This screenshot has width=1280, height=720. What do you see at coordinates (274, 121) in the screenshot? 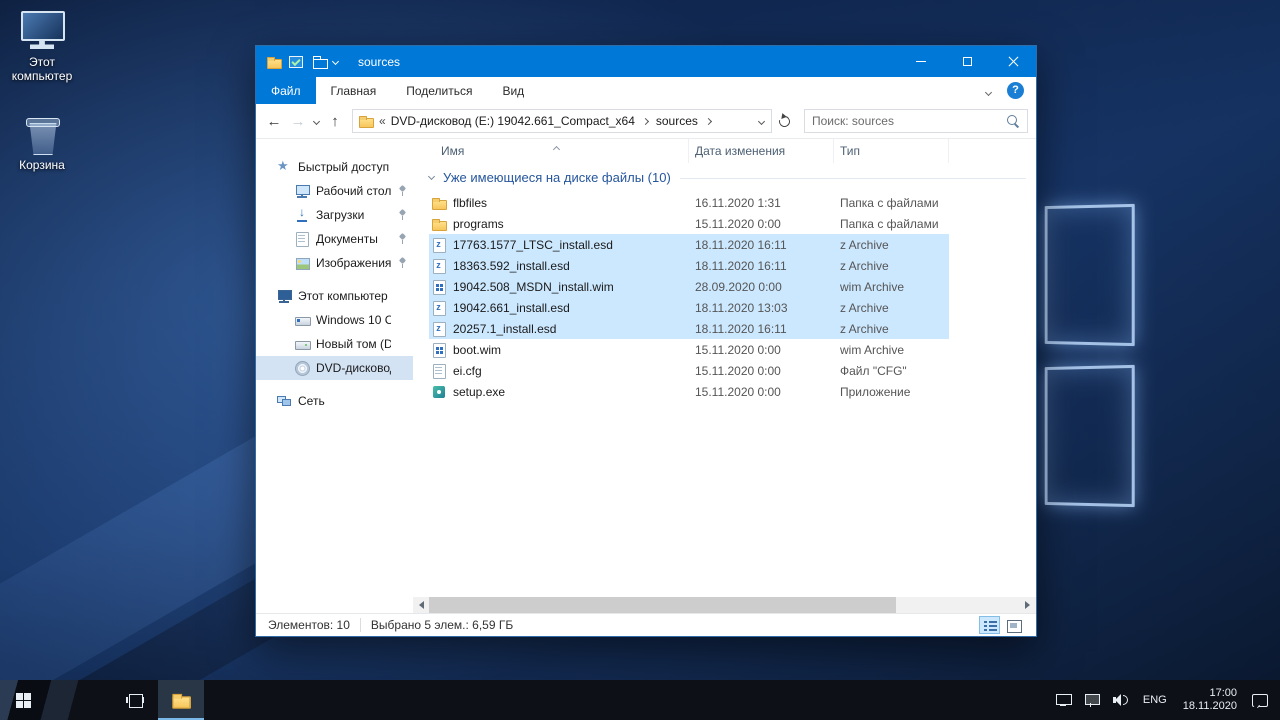
I see `back-button: ←` at bounding box center [274, 121].